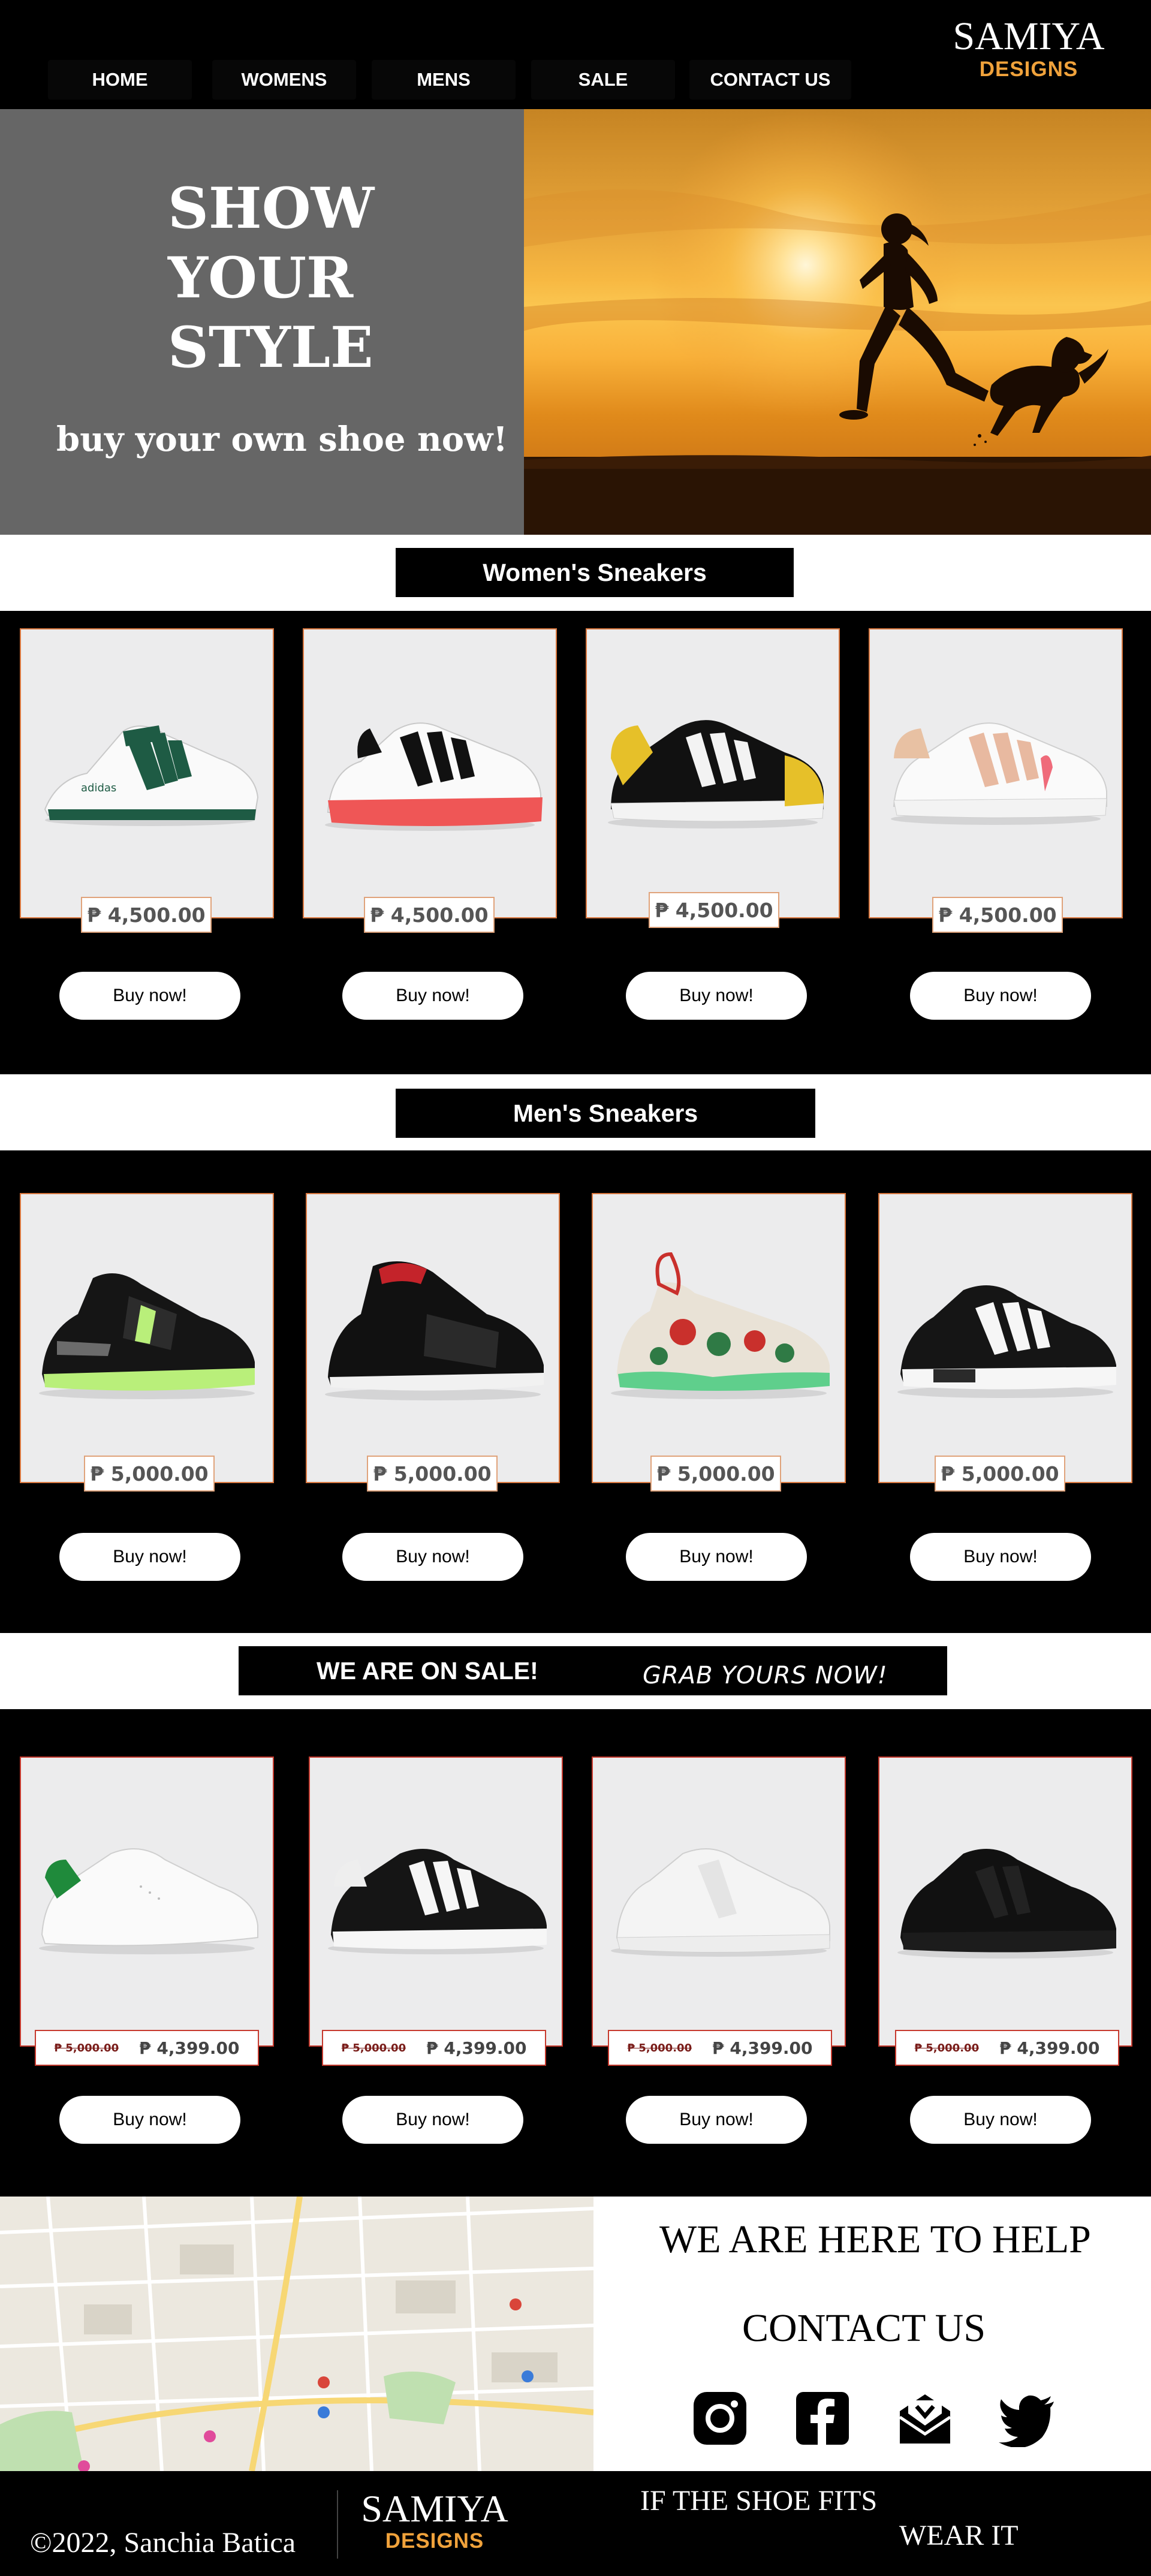 This screenshot has width=1151, height=2576. I want to click on sale-banner: WE ARE ON SALE! GRAB YOURS NOW!, so click(593, 1671).